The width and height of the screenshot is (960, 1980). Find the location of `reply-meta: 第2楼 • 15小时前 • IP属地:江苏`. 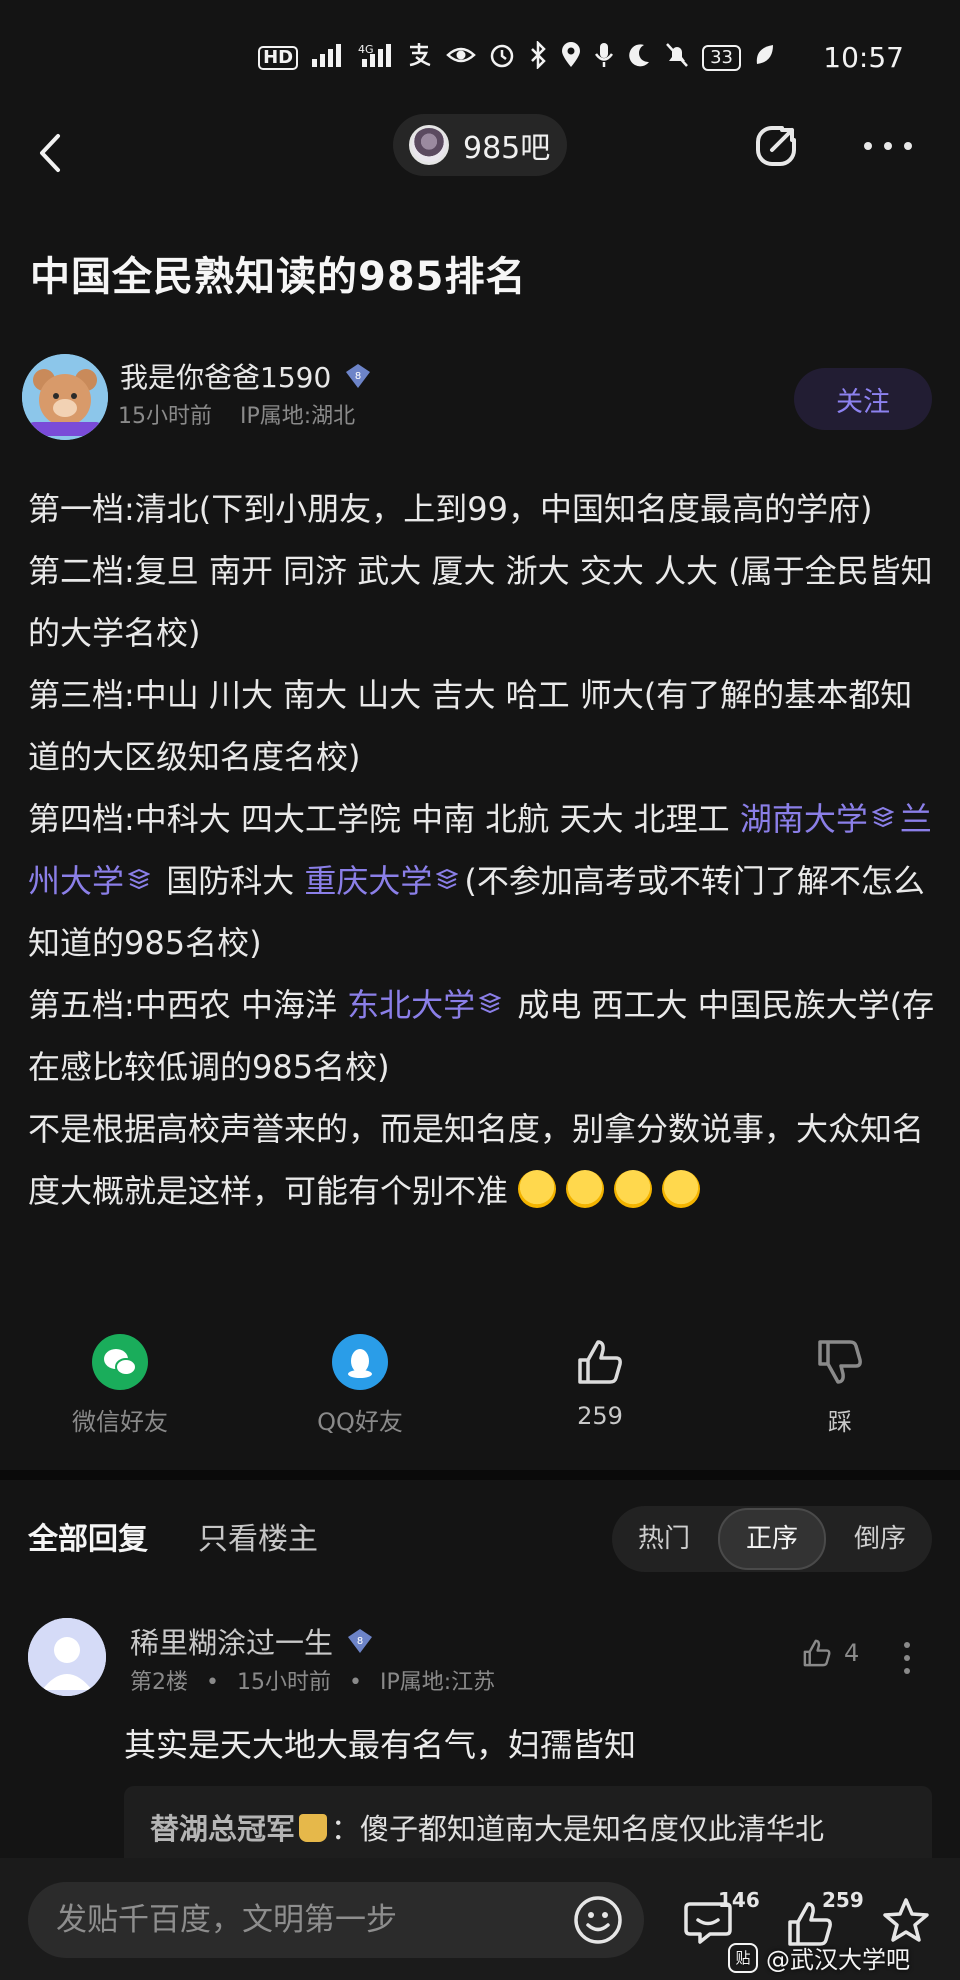

reply-meta: 第2楼 • 15小时前 • IP属地:江苏 is located at coordinates (312, 1680).